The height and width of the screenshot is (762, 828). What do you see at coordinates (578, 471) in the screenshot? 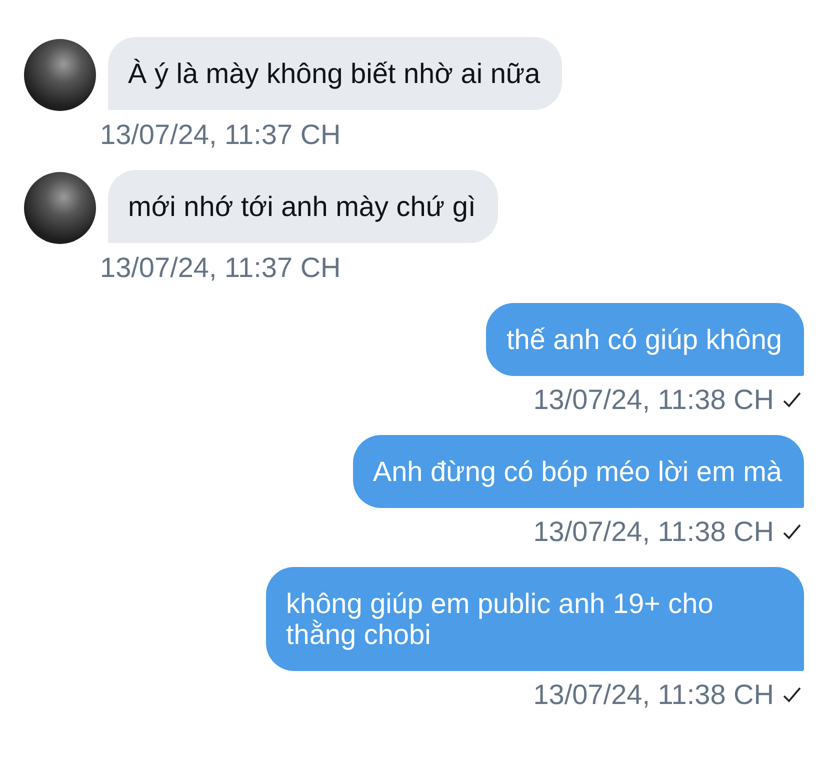
I see `message-bubble: Anh đừng có bóp méo lời em mà` at bounding box center [578, 471].